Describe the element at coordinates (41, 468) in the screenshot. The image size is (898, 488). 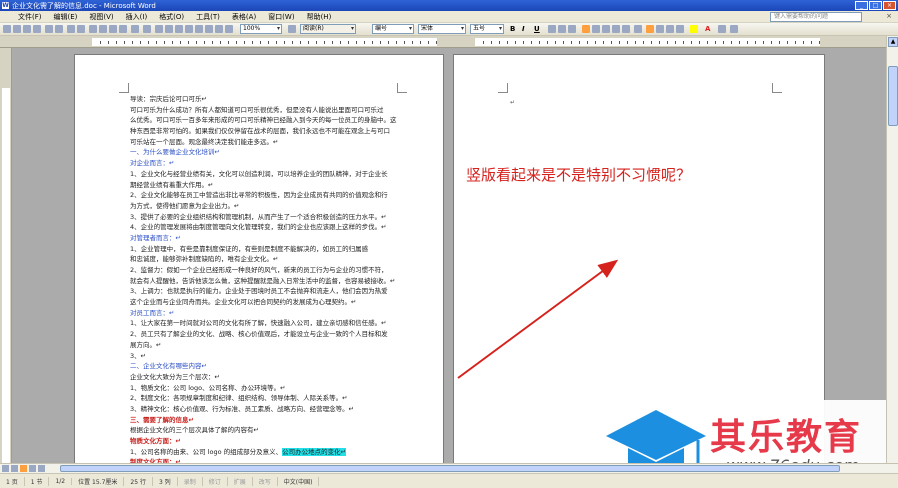
I see `reading-view-icon` at that location.